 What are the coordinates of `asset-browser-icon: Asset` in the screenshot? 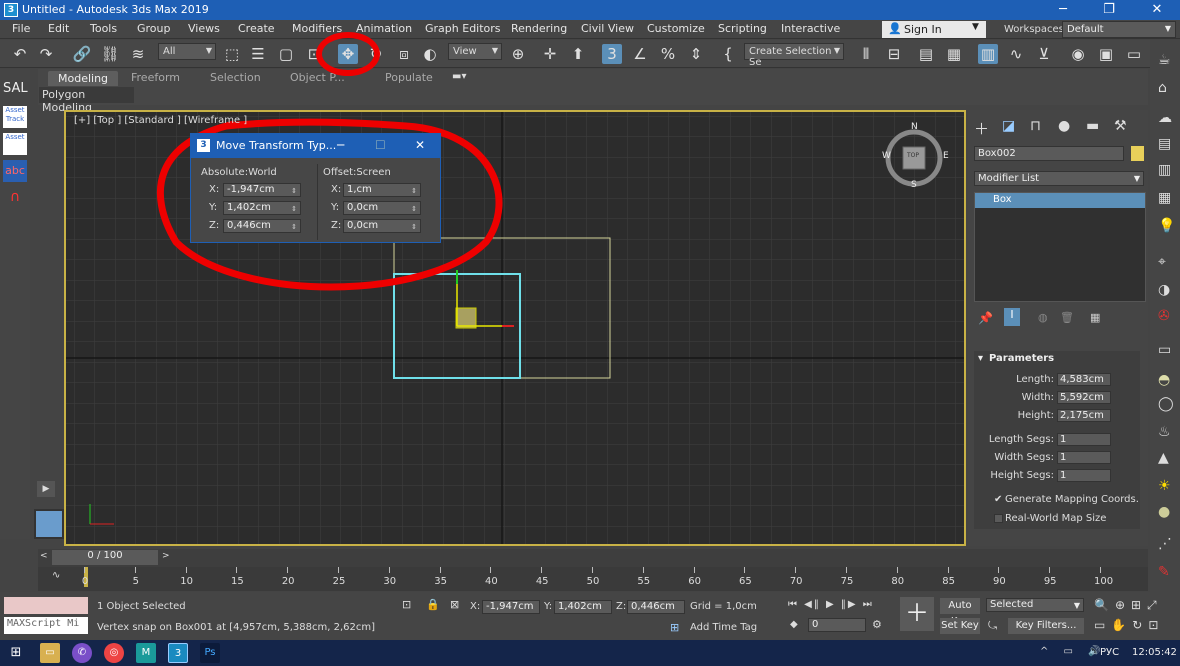 It's located at (15, 144).